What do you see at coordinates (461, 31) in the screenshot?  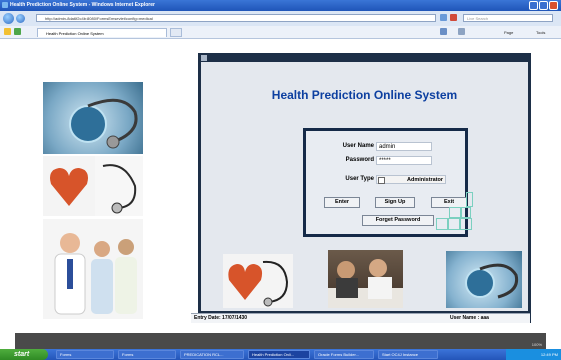 I see `print-icon` at bounding box center [461, 31].